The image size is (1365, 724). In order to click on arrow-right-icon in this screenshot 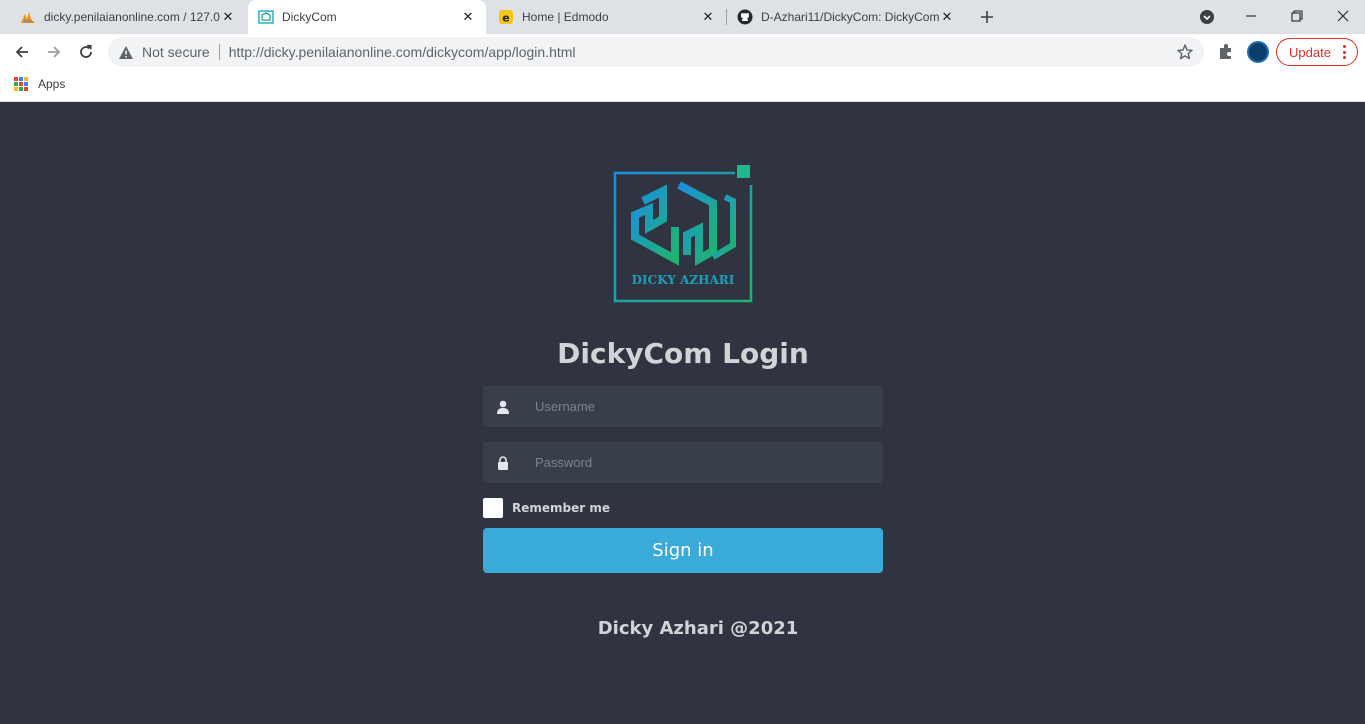, I will do `click(54, 52)`.